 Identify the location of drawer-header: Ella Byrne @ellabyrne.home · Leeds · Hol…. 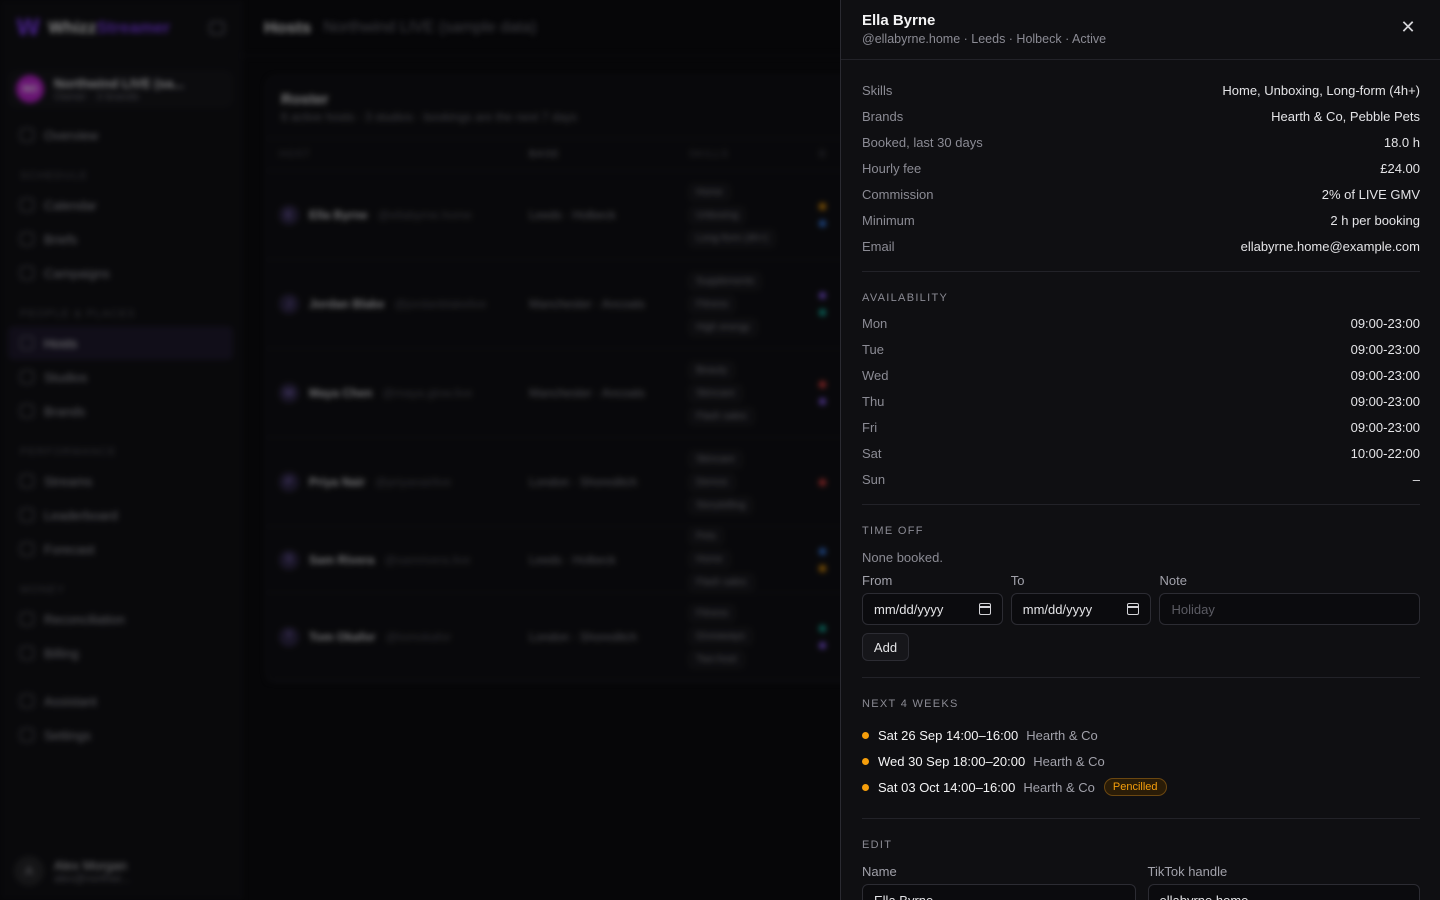
(1140, 30).